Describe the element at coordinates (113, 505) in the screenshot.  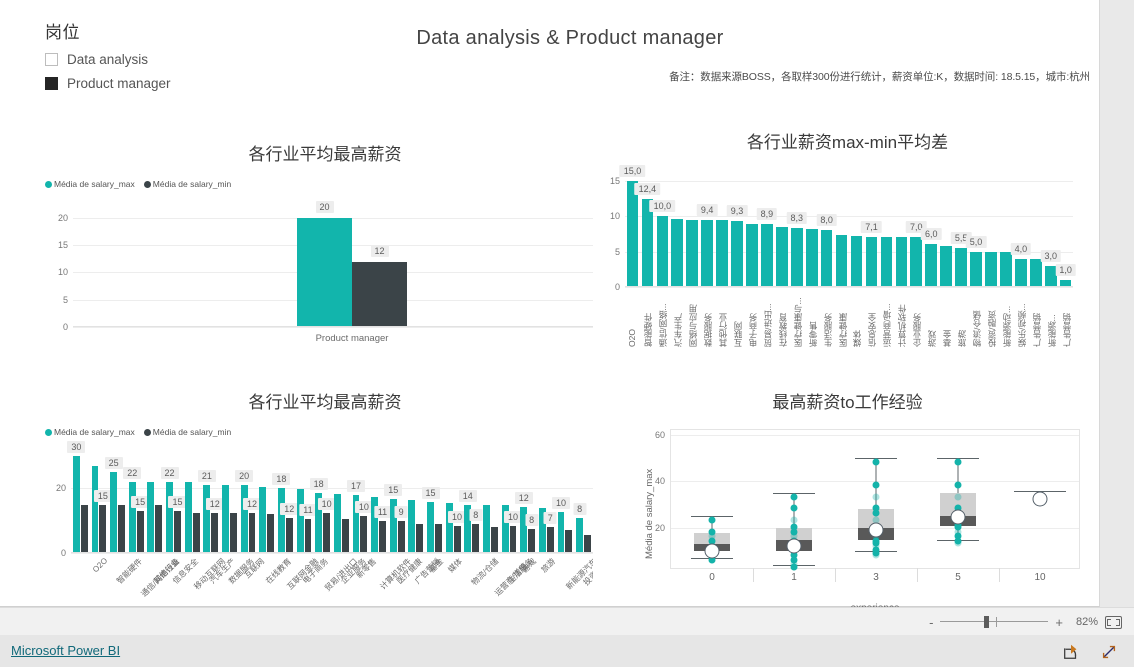
I see `bar-salary-max: 25` at that location.